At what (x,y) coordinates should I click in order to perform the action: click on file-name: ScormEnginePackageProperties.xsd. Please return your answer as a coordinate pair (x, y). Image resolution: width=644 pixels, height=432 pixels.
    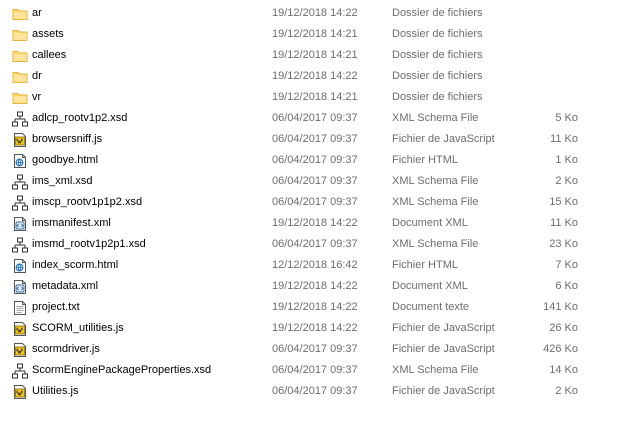
    Looking at the image, I should click on (122, 370).